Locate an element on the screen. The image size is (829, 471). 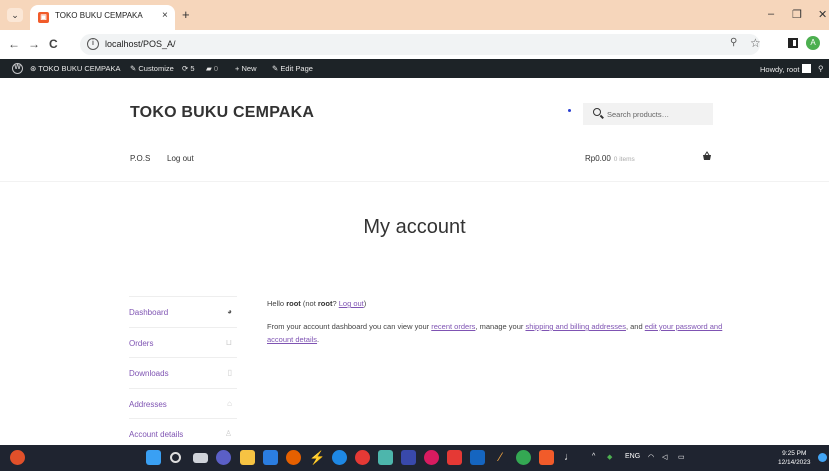
brush-icon: ✎ is located at coordinates (133, 68).